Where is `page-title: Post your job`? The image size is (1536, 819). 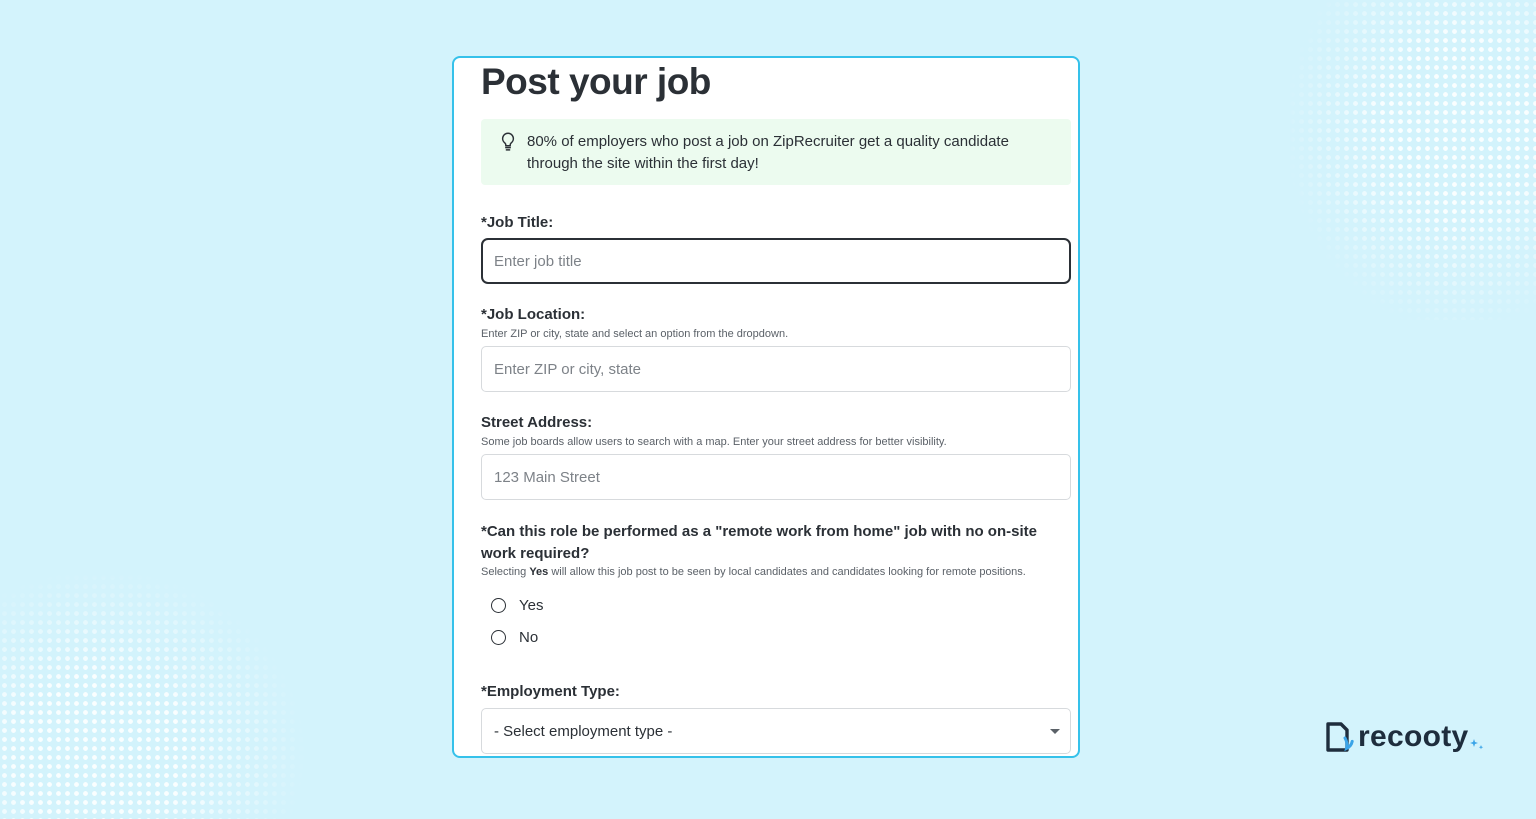 page-title: Post your job is located at coordinates (596, 81).